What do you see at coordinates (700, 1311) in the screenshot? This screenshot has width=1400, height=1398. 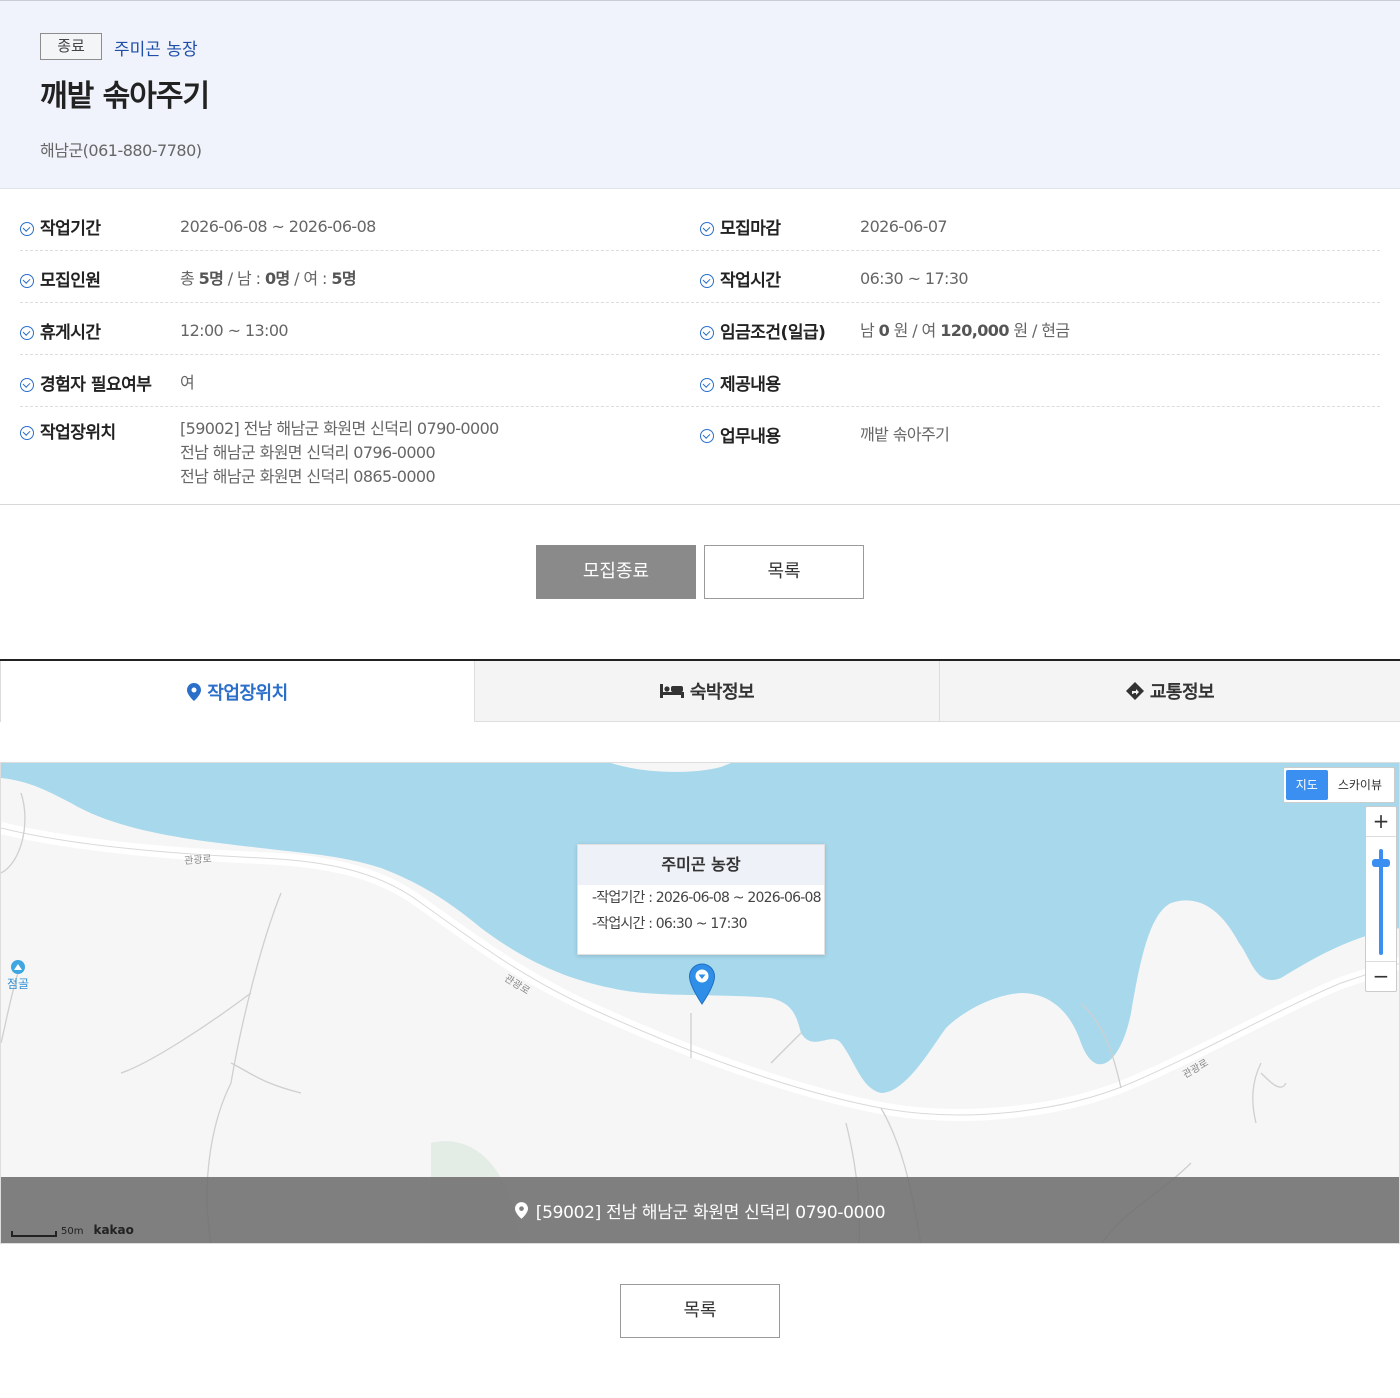 I see `list-button-bottom: 목록` at bounding box center [700, 1311].